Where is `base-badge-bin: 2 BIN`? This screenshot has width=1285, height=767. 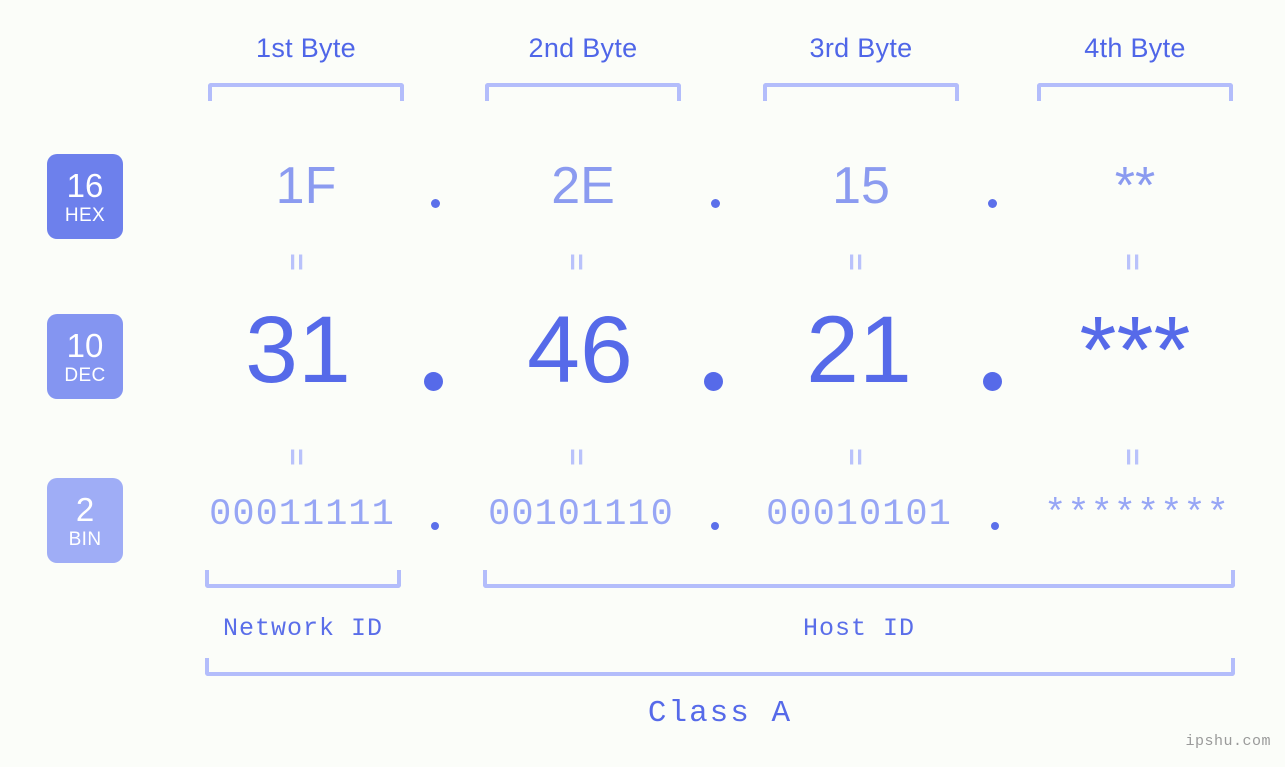
base-badge-bin: 2 BIN is located at coordinates (85, 520).